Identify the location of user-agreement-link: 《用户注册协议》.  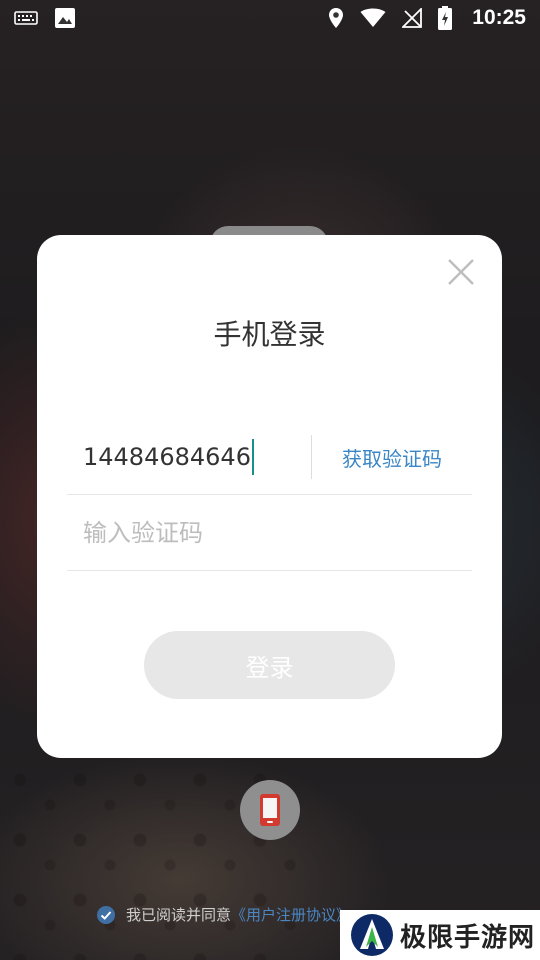
(291, 914).